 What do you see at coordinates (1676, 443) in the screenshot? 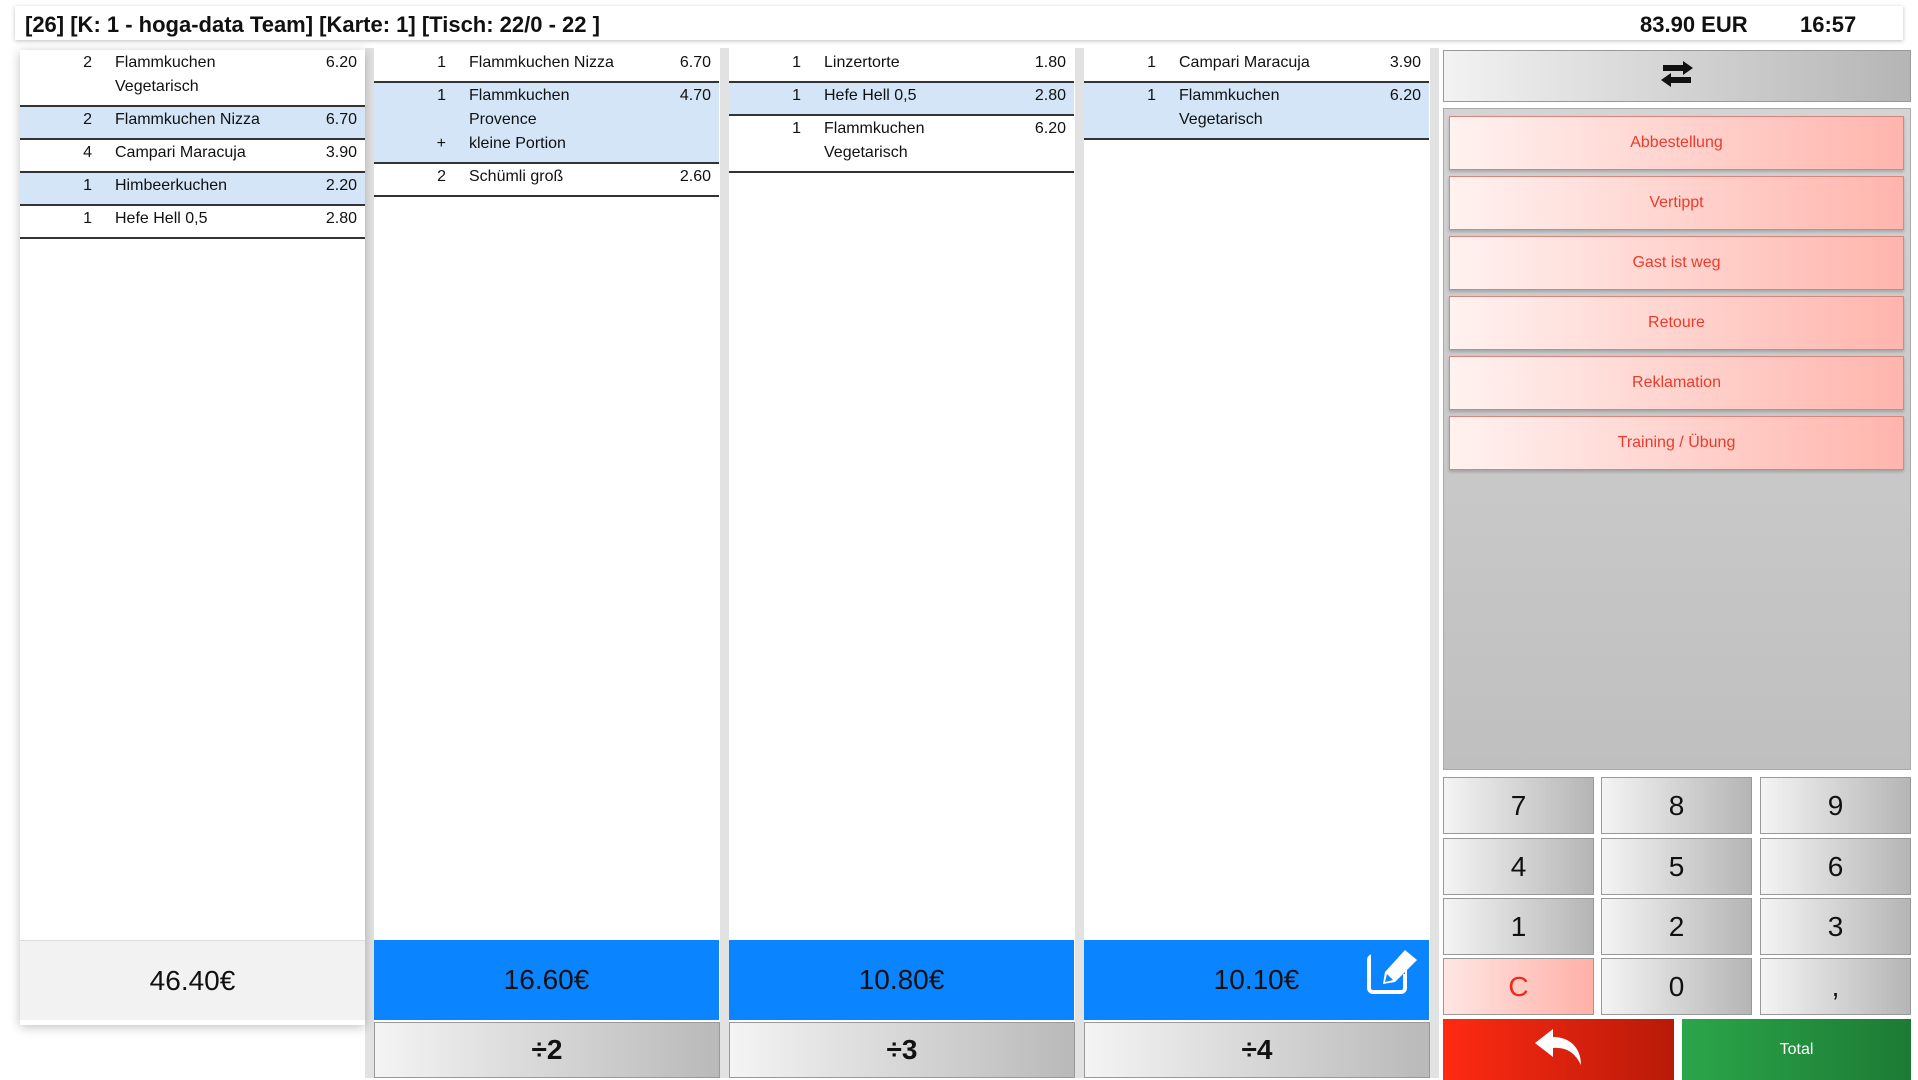
I see `reason-training-button: Training / Übung` at bounding box center [1676, 443].